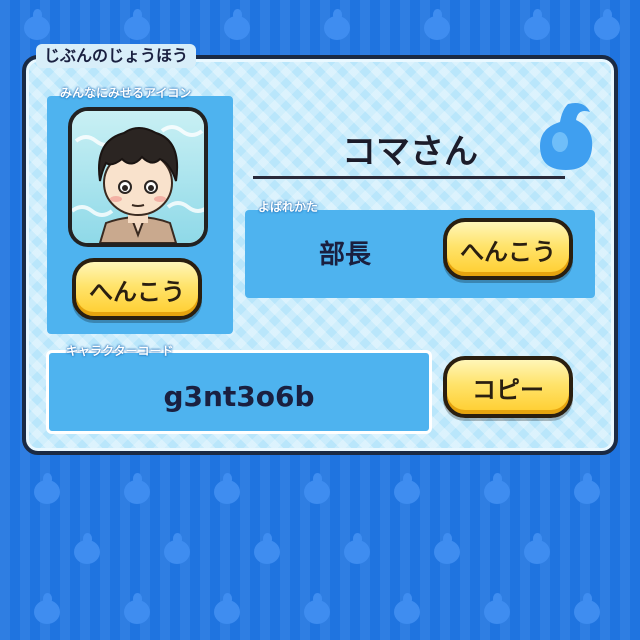  Describe the element at coordinates (344, 255) in the screenshot. I see `title-value: 部長` at that location.